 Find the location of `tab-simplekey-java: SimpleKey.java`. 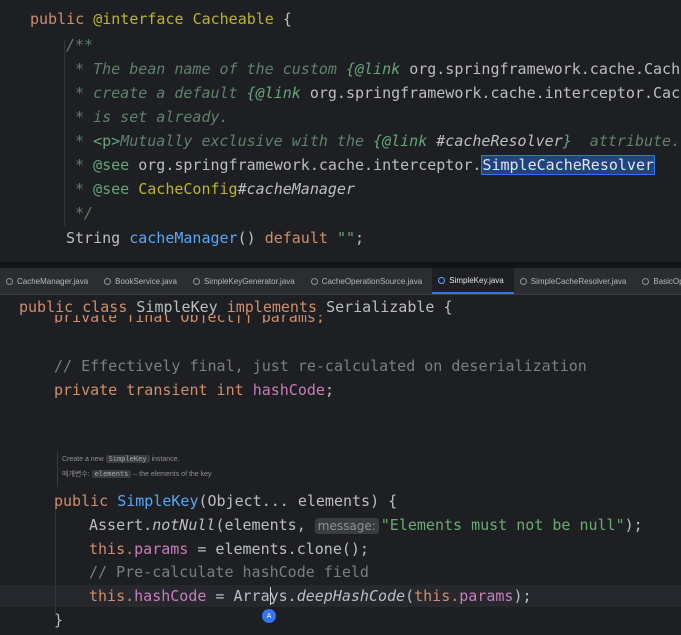

tab-simplekey-java: SimpleKey.java is located at coordinates (473, 281).